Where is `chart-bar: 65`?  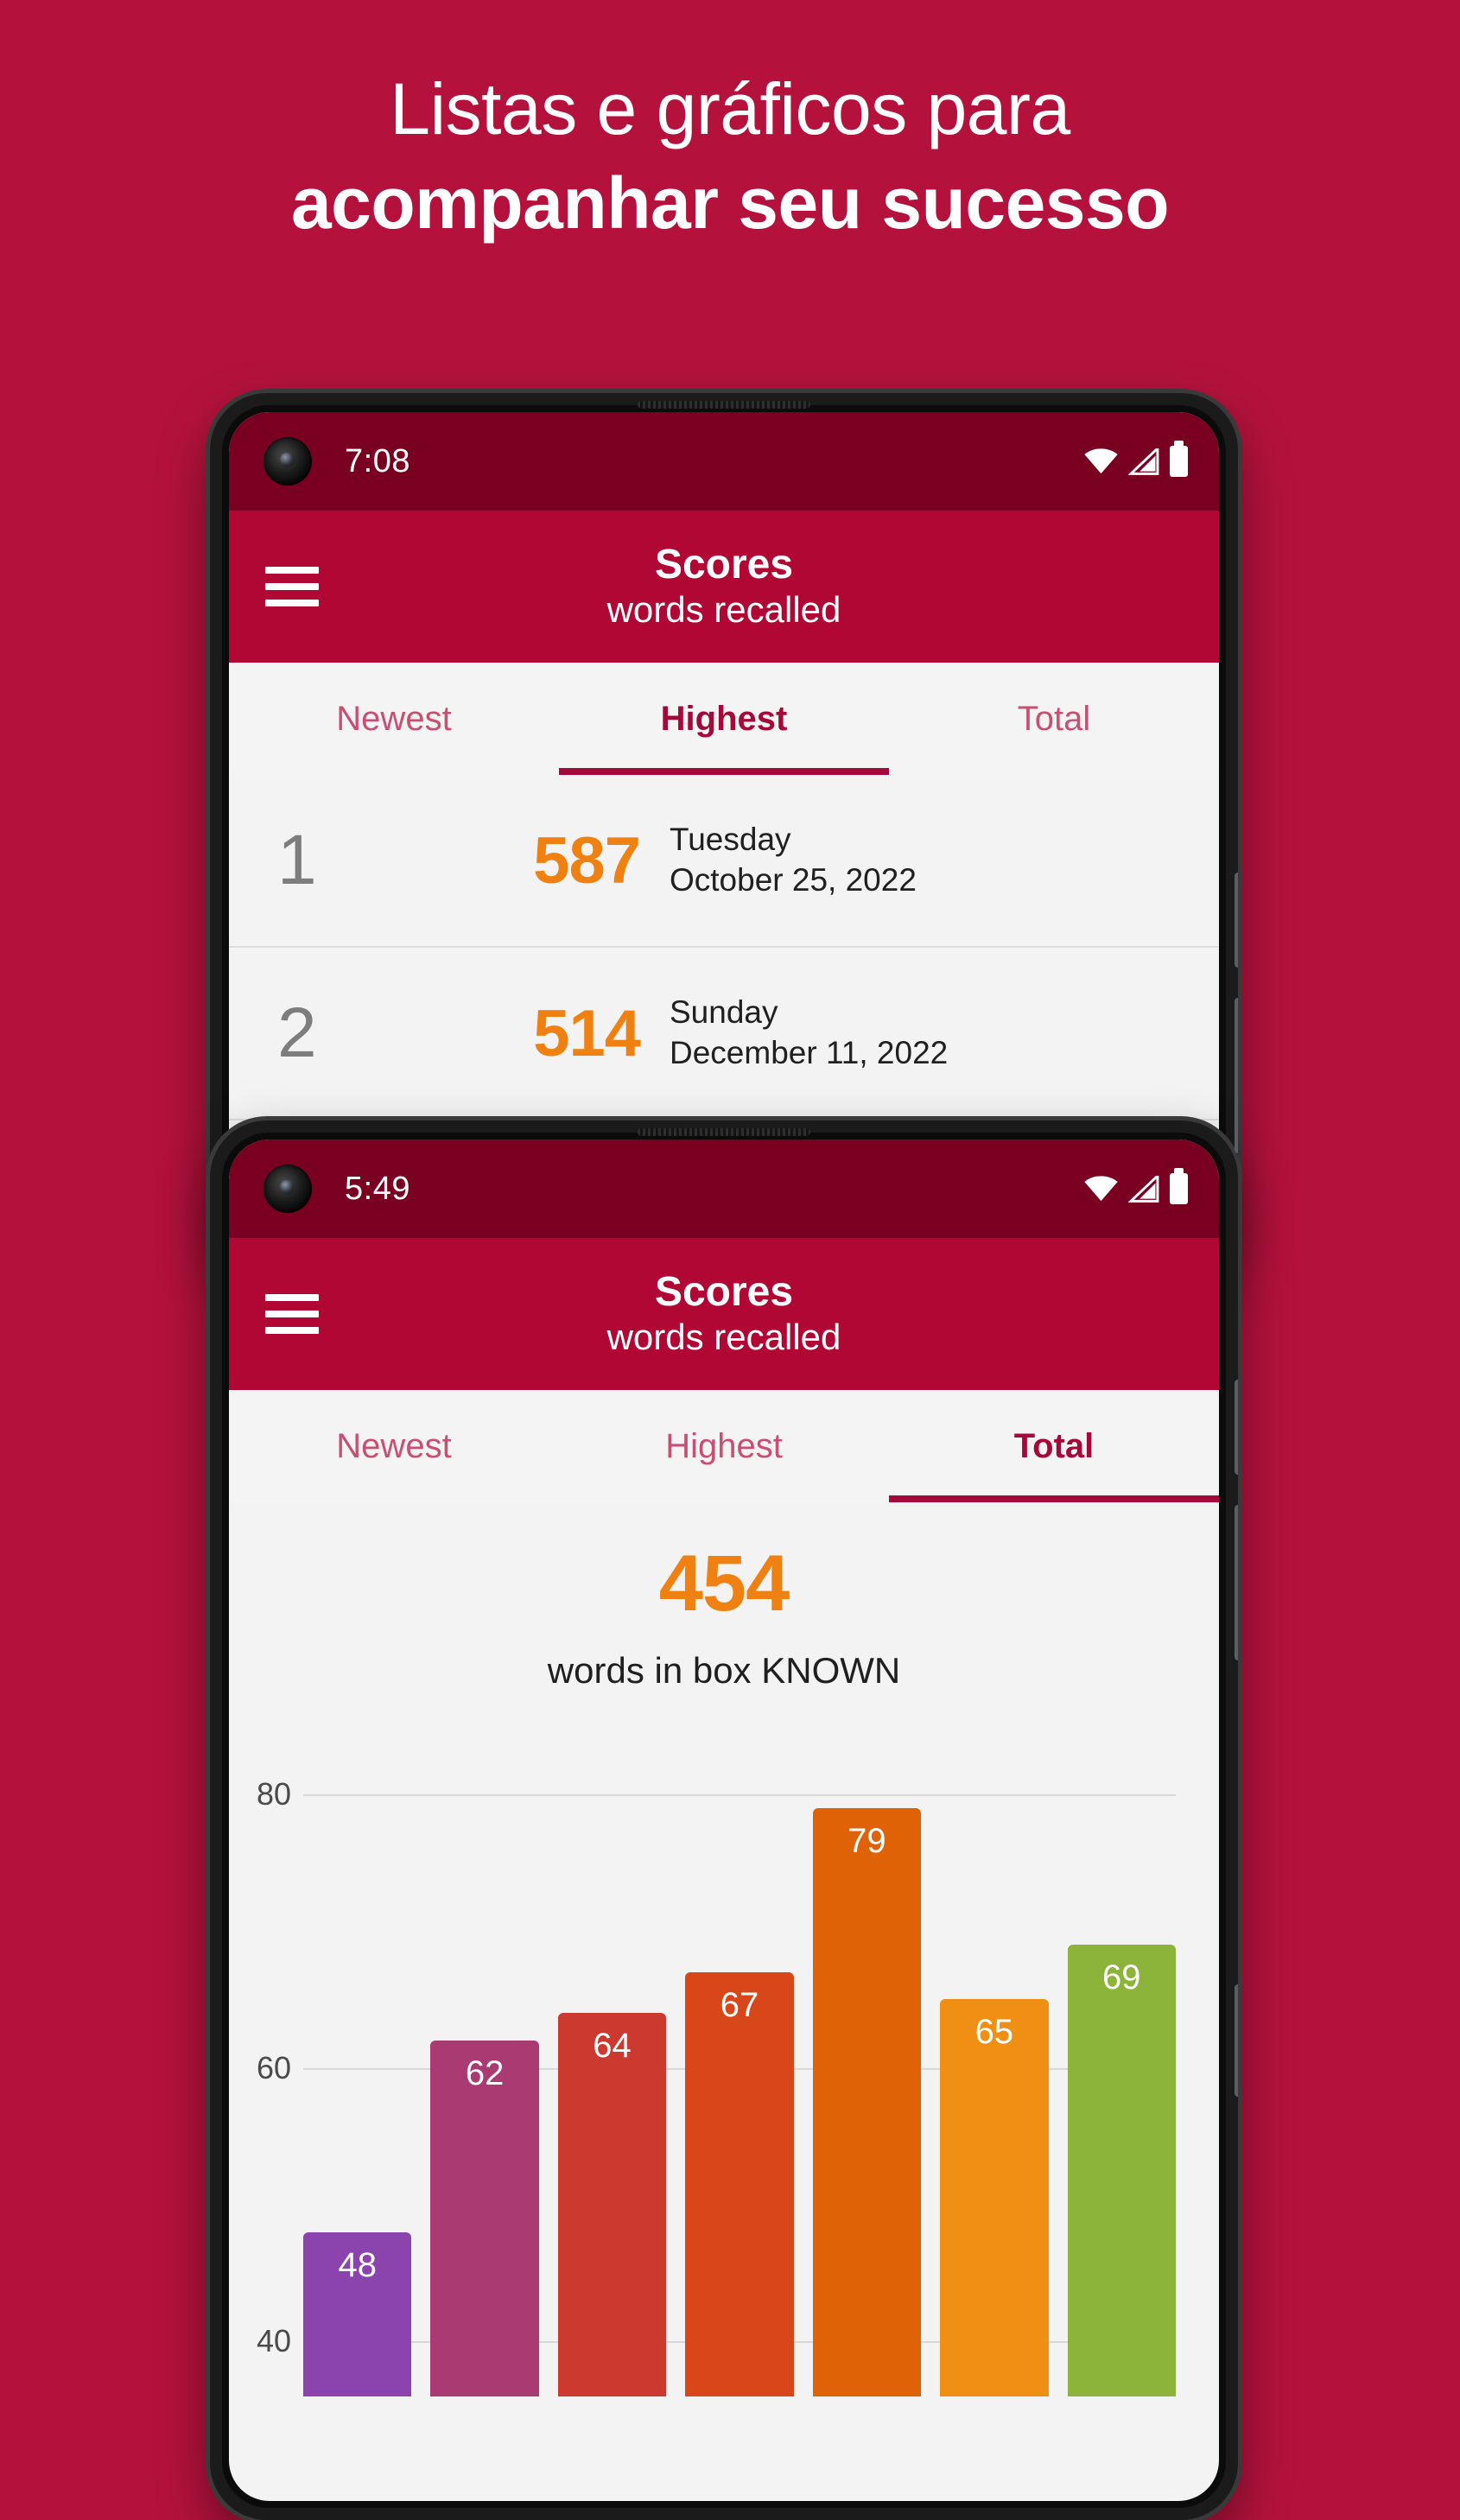
chart-bar: 65 is located at coordinates (994, 2198).